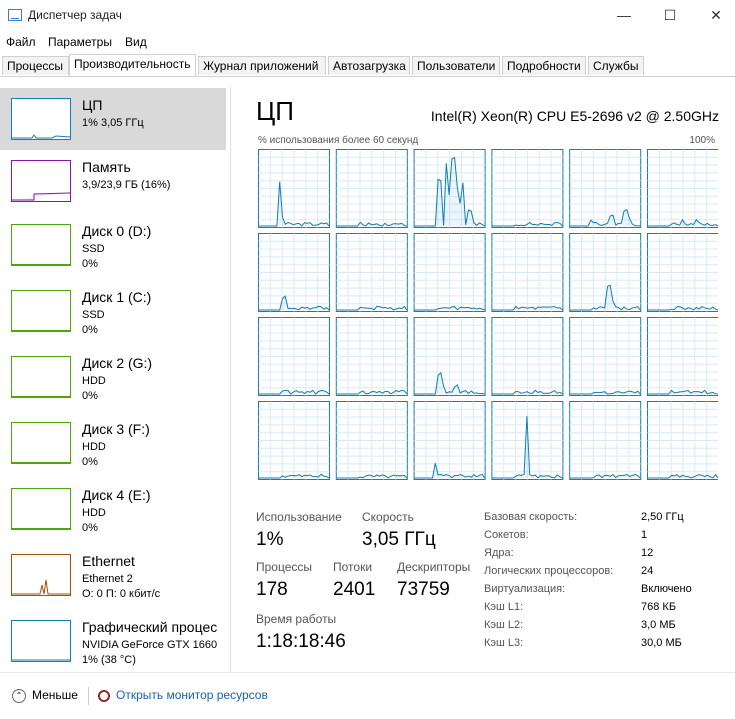  Describe the element at coordinates (549, 571) in the screenshot. I see `logical-processors-label: Логических процессоров:` at that location.